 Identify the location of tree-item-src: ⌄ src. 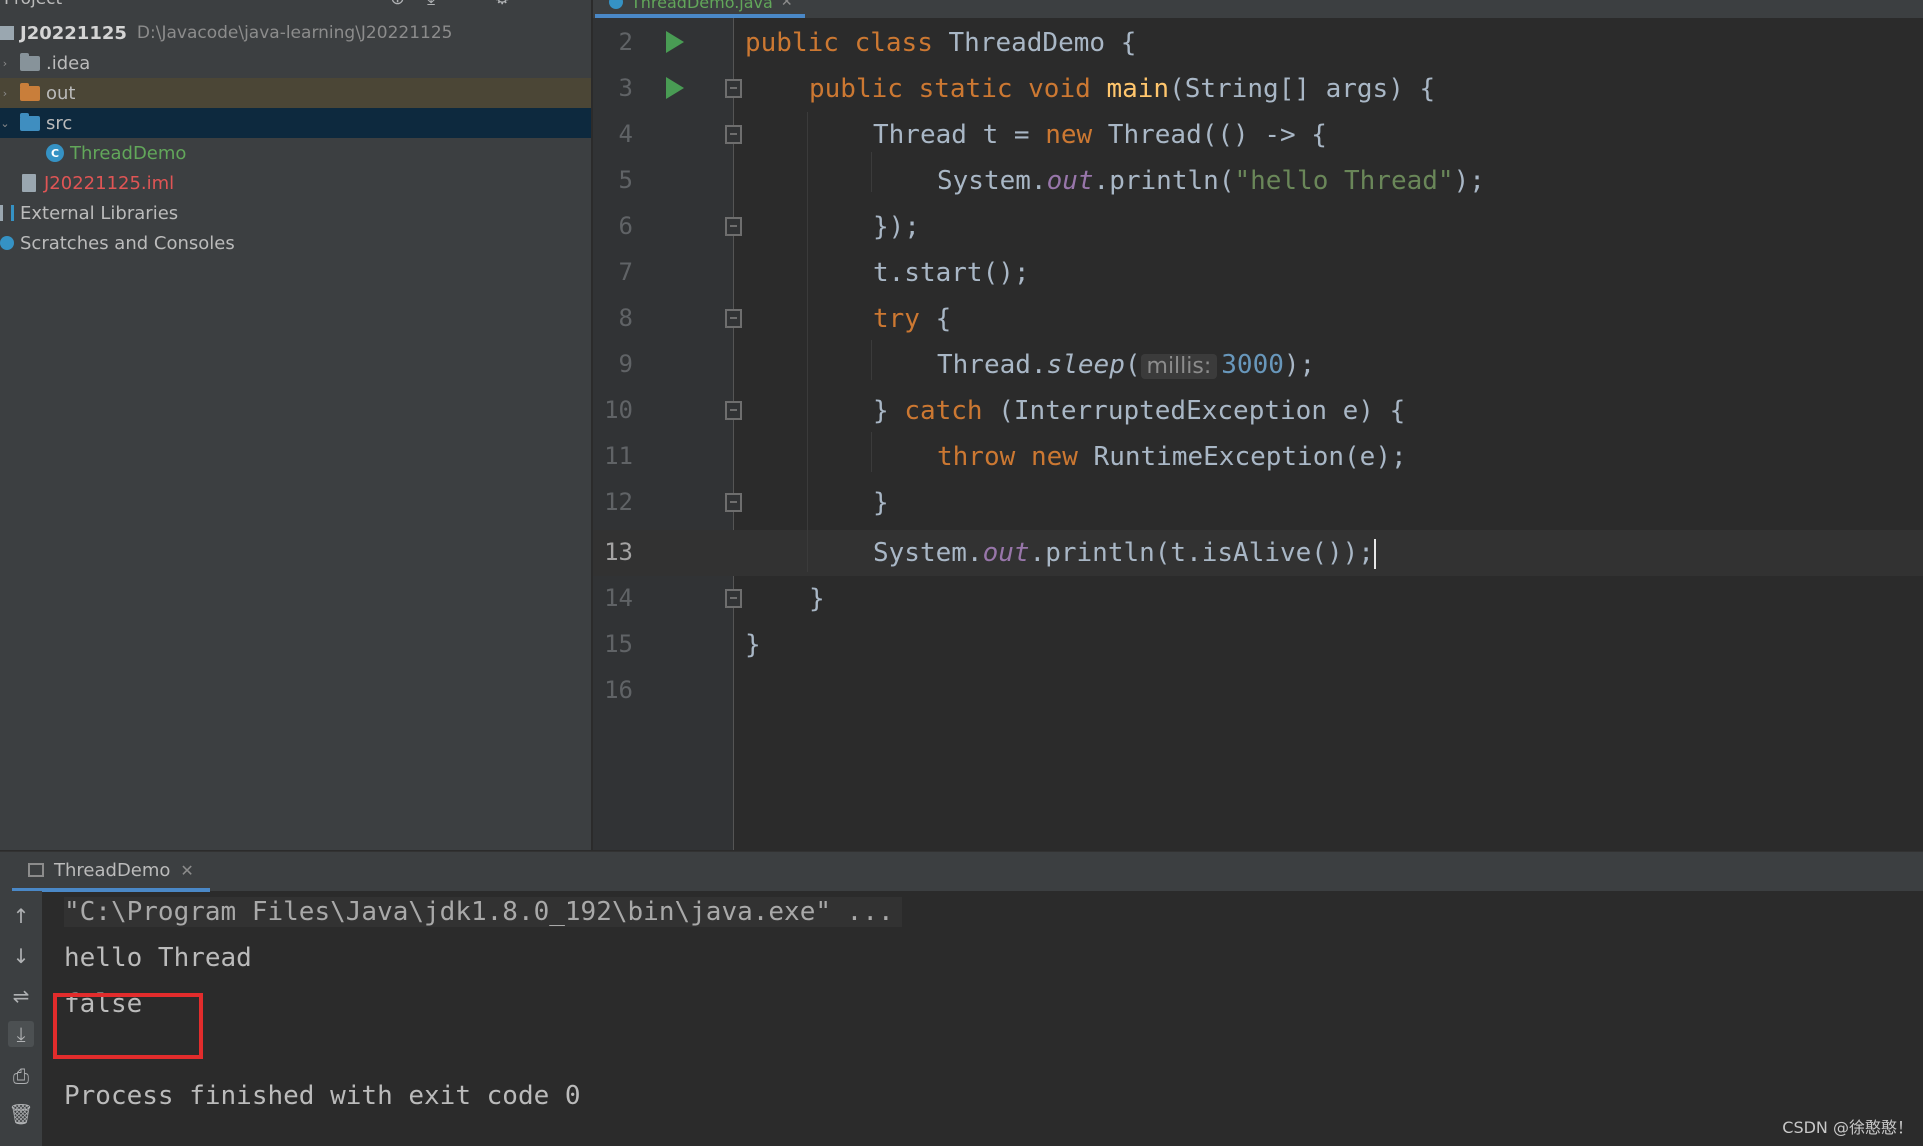
(295, 123).